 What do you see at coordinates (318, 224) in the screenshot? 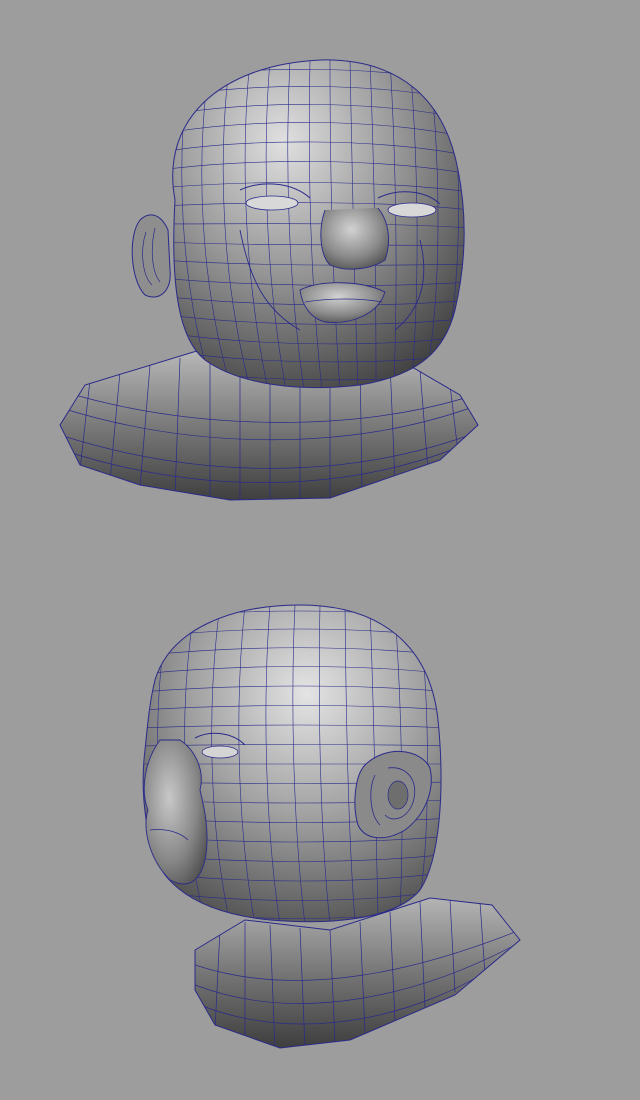
I see `head-mesh` at bounding box center [318, 224].